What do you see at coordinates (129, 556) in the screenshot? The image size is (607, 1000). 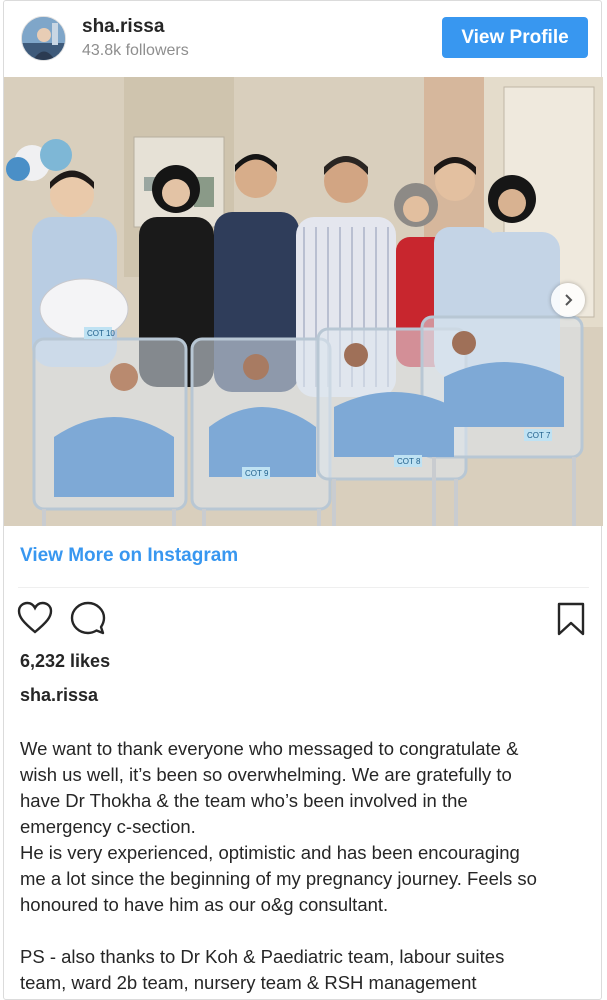 I see `view-more-link: View More on Instagram` at bounding box center [129, 556].